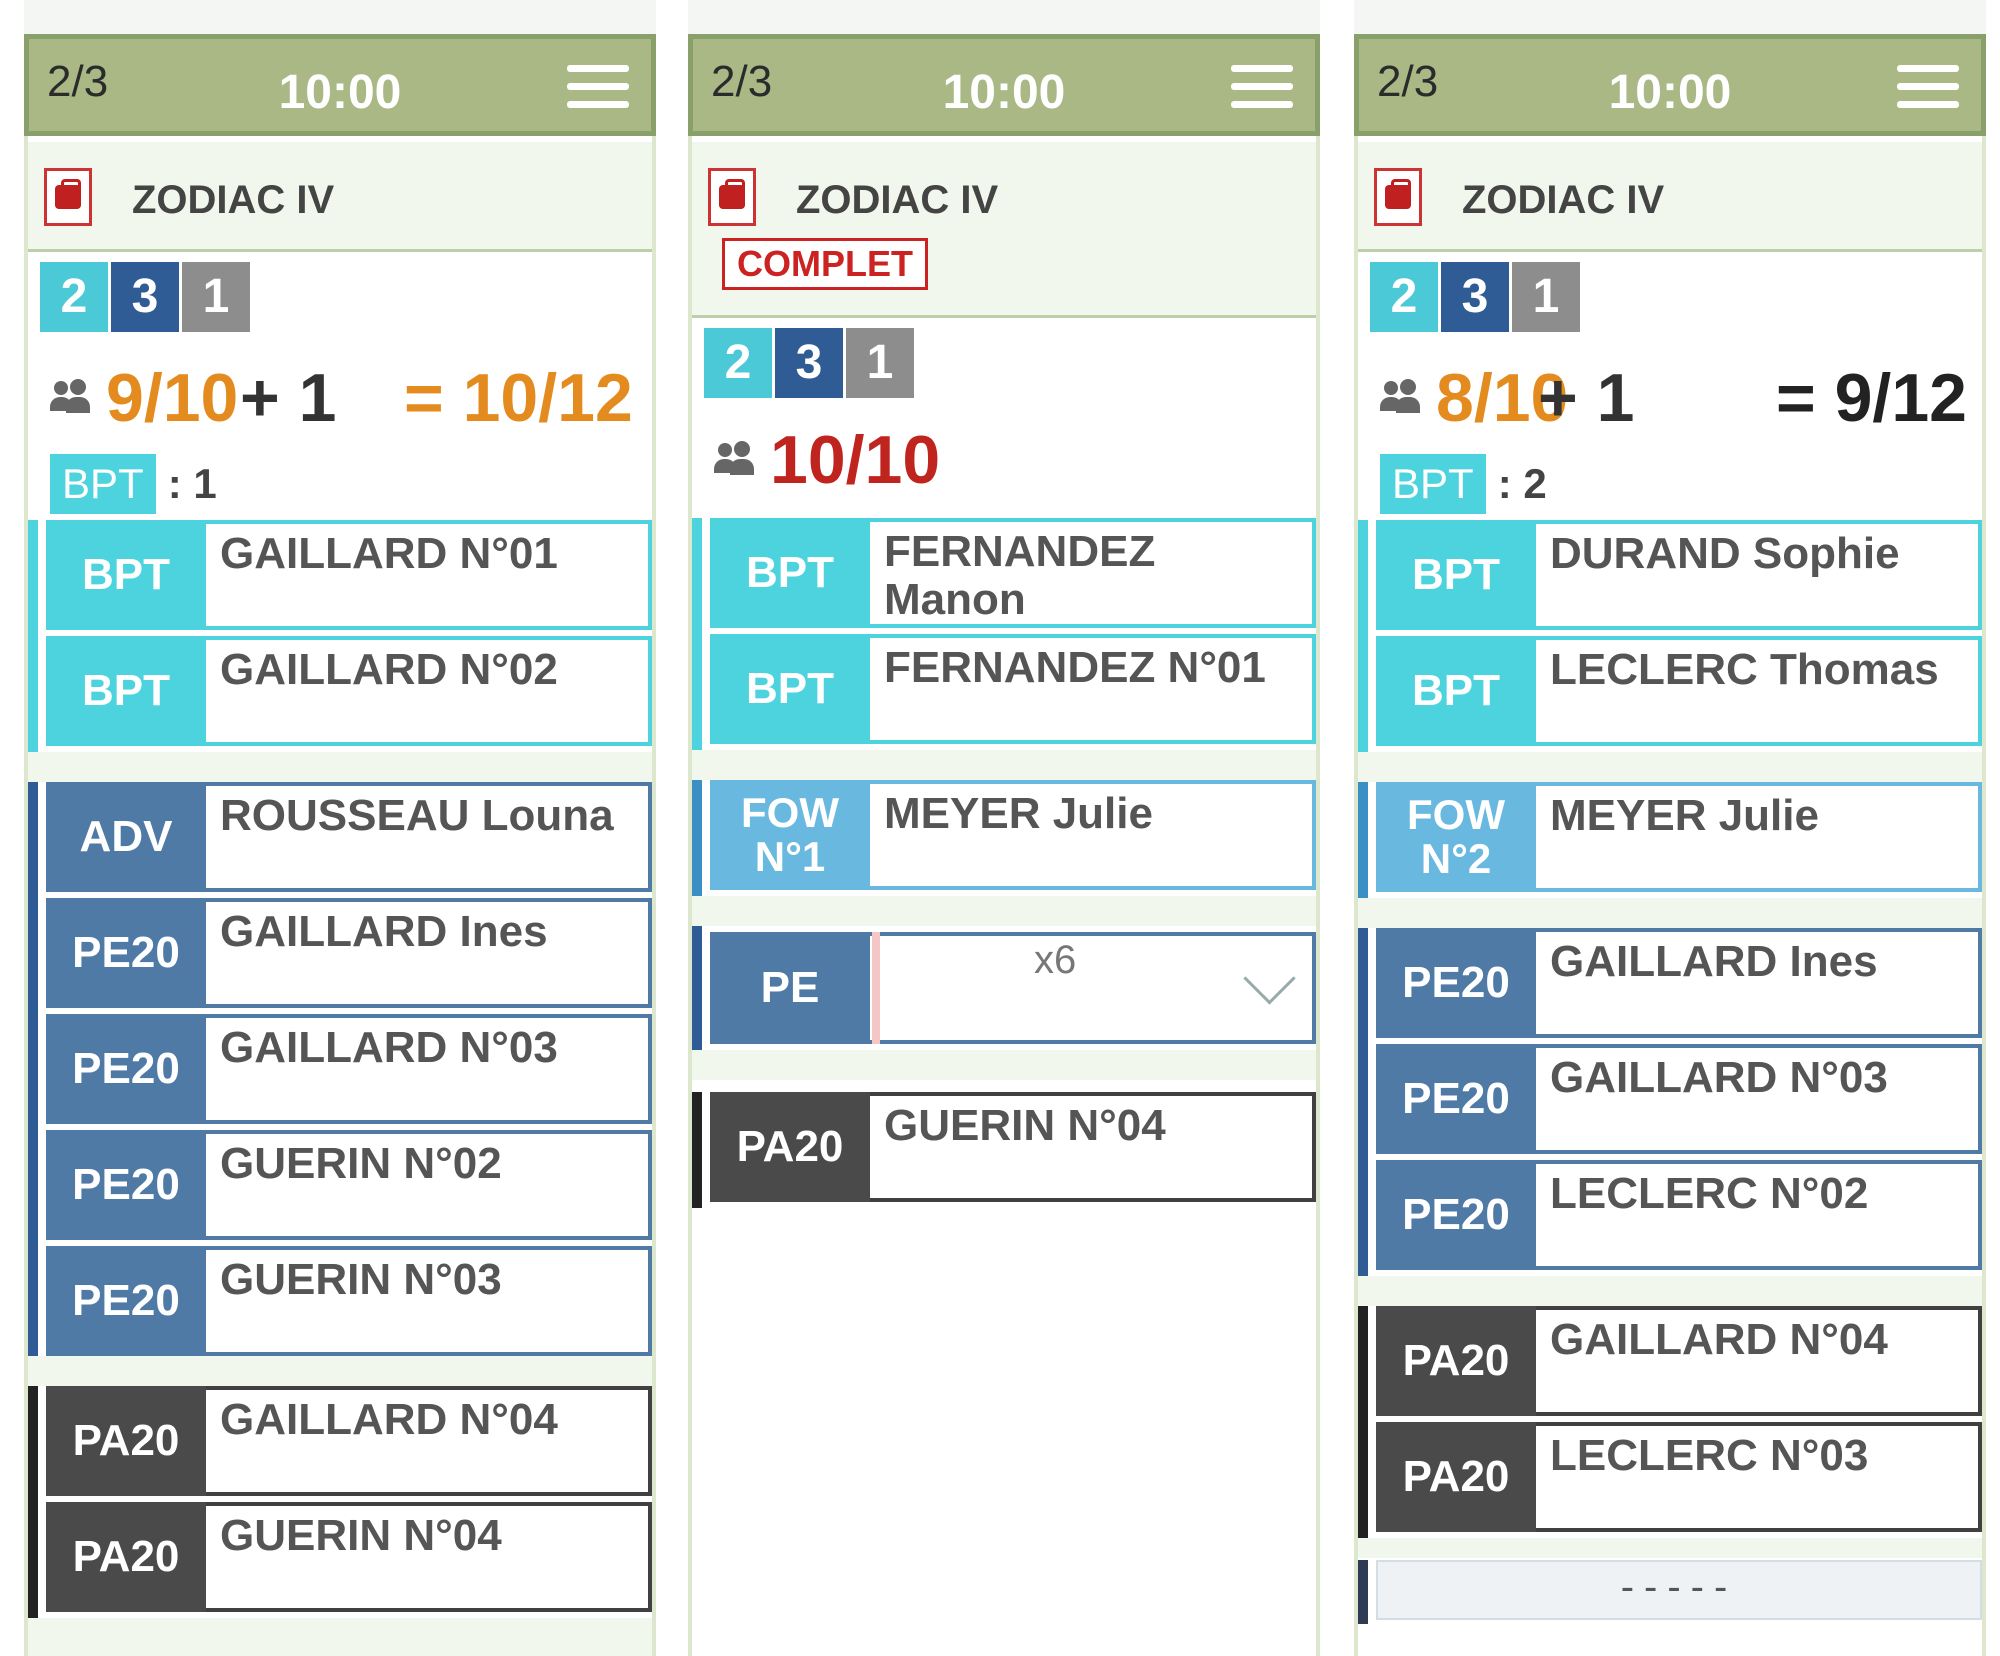  I want to click on level-tag: FOW N°1, so click(790, 835).